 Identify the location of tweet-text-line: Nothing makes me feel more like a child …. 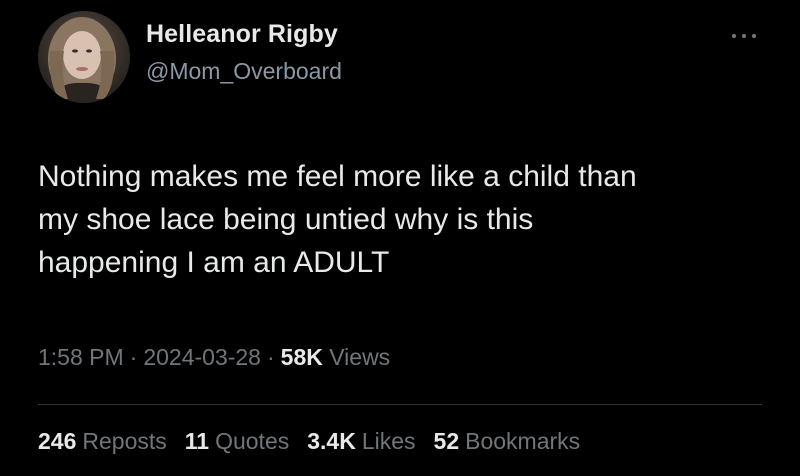
(337, 176).